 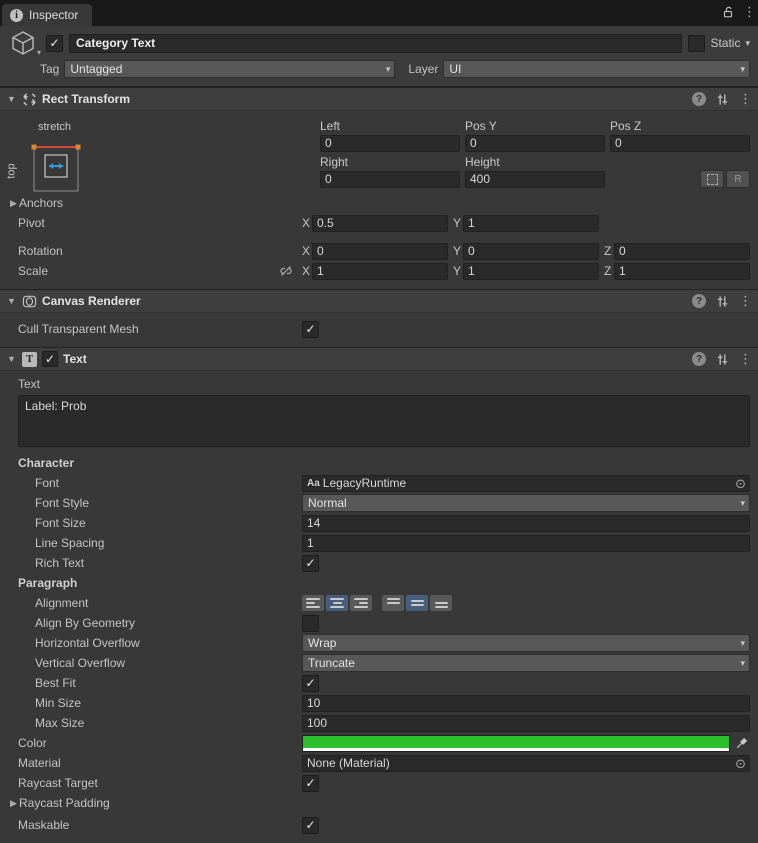 What do you see at coordinates (384, 421) in the screenshot?
I see `text-value-textarea: Label: Prob` at bounding box center [384, 421].